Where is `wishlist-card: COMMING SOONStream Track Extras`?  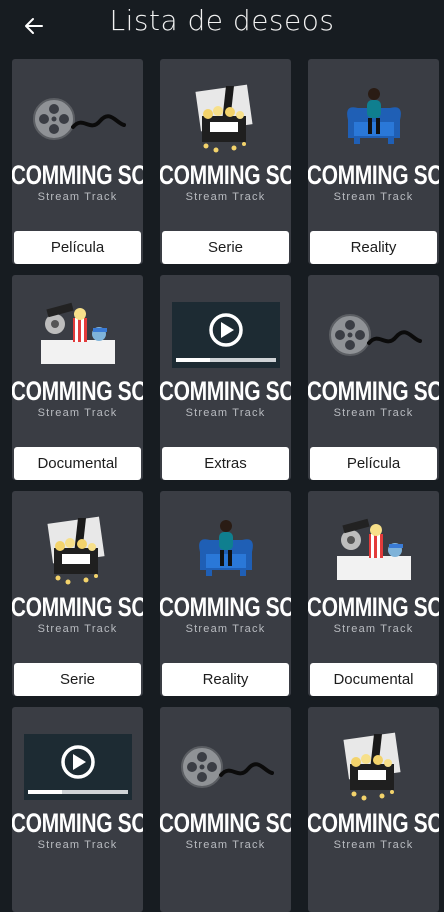
wishlist-card: COMMING SOONStream Track Extras is located at coordinates (225, 377).